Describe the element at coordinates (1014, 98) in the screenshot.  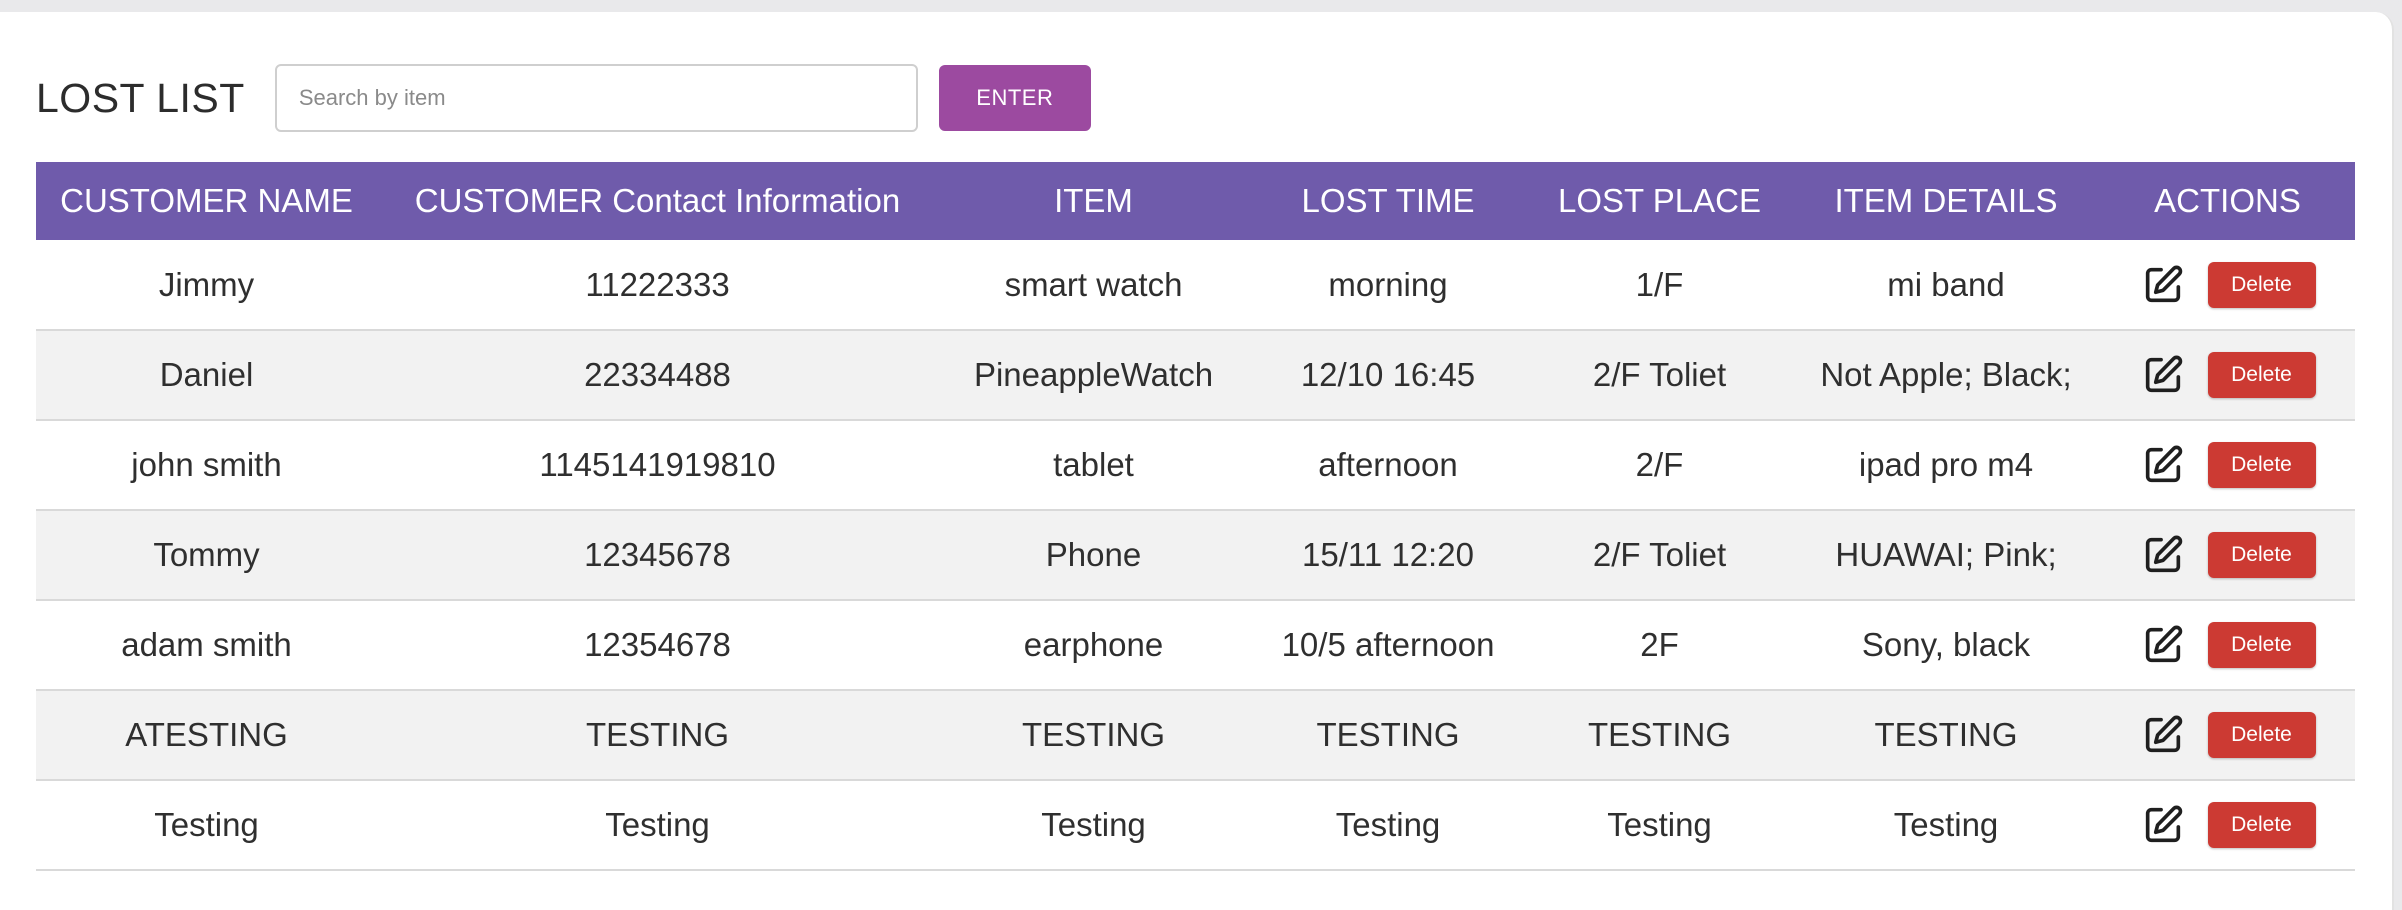
I see `enter-button: ENTER` at that location.